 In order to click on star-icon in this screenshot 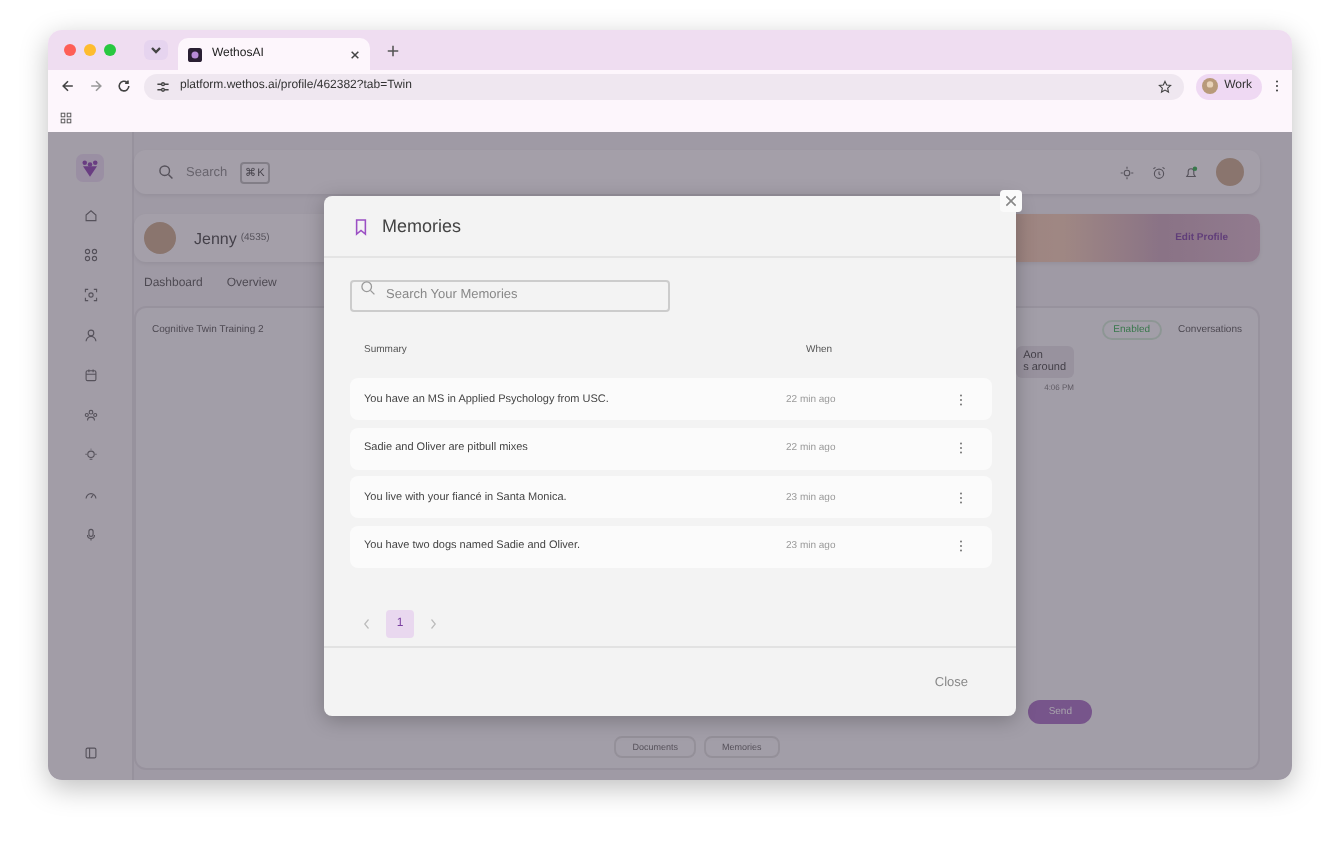, I will do `click(1165, 86)`.